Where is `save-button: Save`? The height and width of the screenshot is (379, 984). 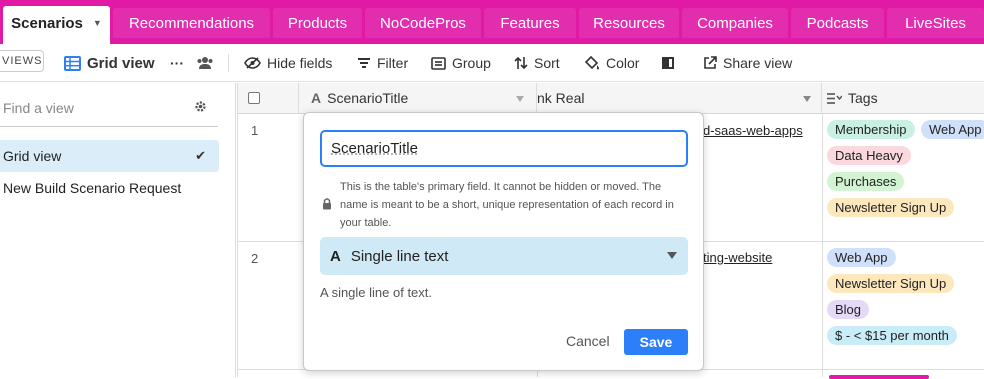
save-button: Save is located at coordinates (656, 342).